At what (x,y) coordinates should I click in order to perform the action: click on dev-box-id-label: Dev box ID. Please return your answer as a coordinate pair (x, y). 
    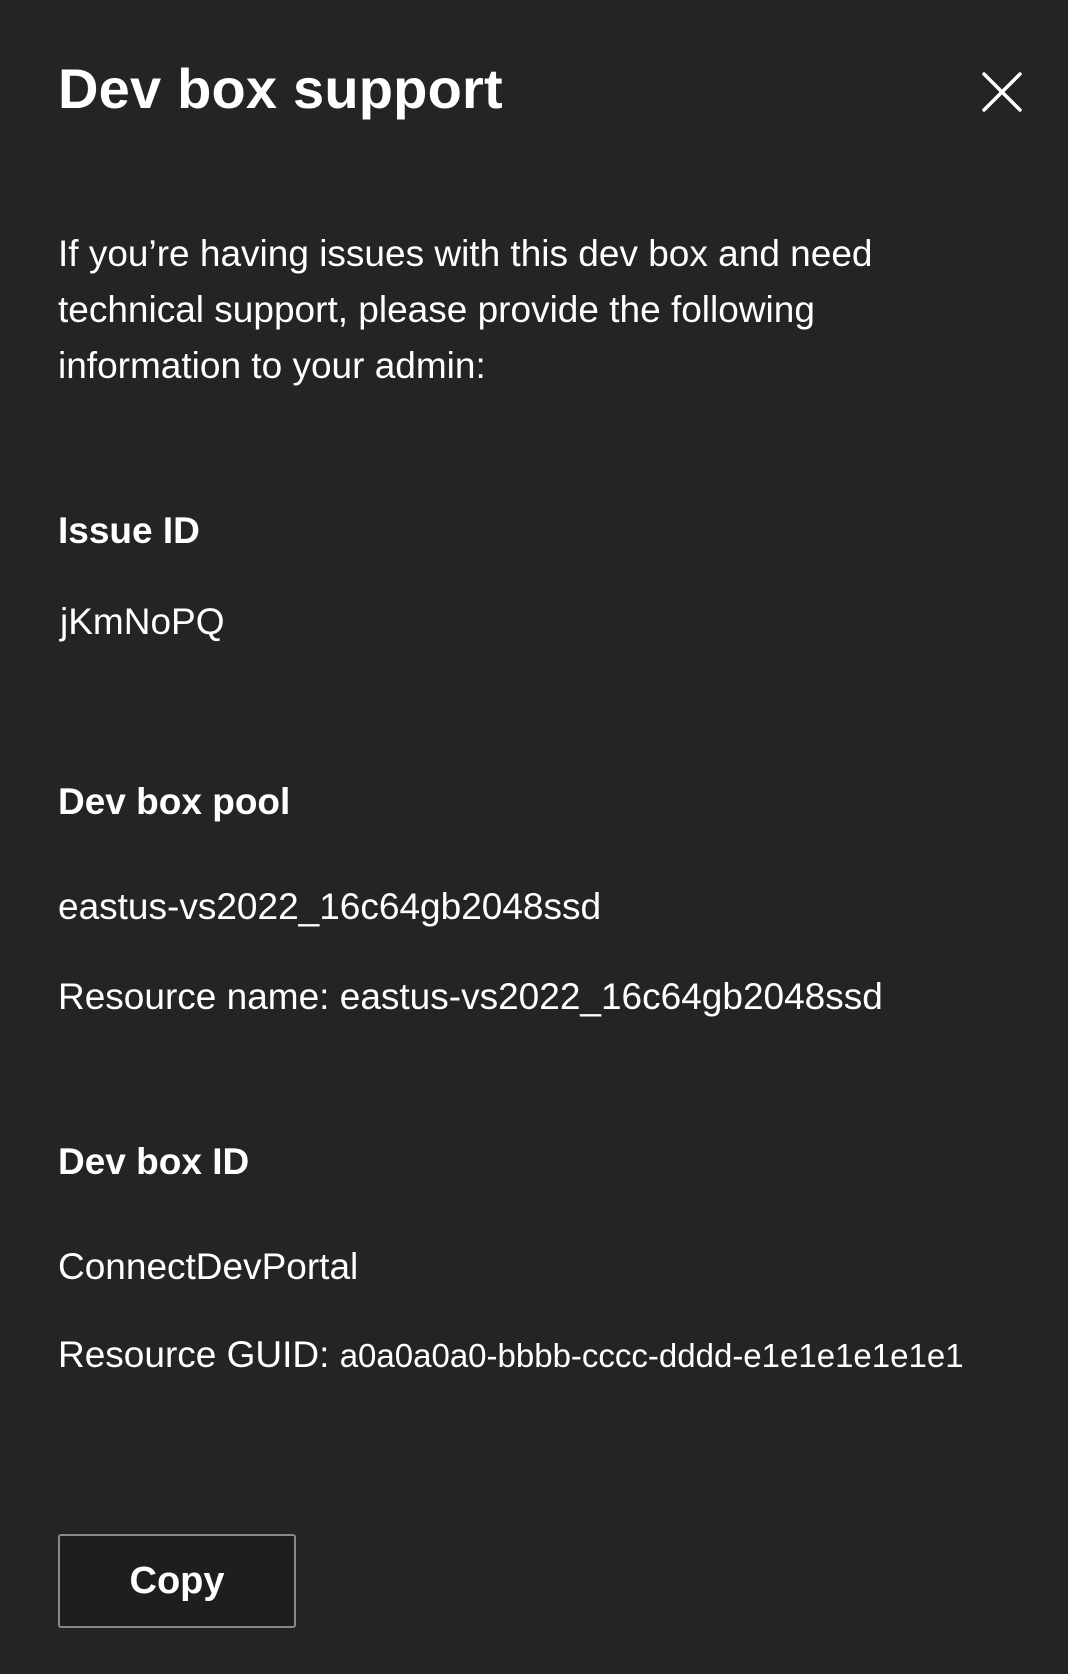
    Looking at the image, I should click on (154, 1161).